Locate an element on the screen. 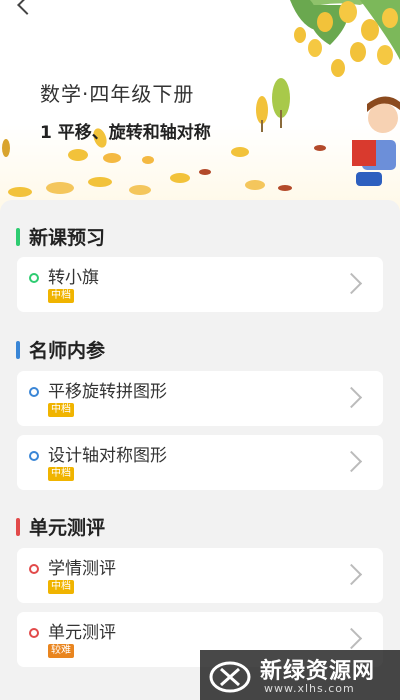 Image resolution: width=400 pixels, height=700 pixels. back-button is located at coordinates (26, 10).